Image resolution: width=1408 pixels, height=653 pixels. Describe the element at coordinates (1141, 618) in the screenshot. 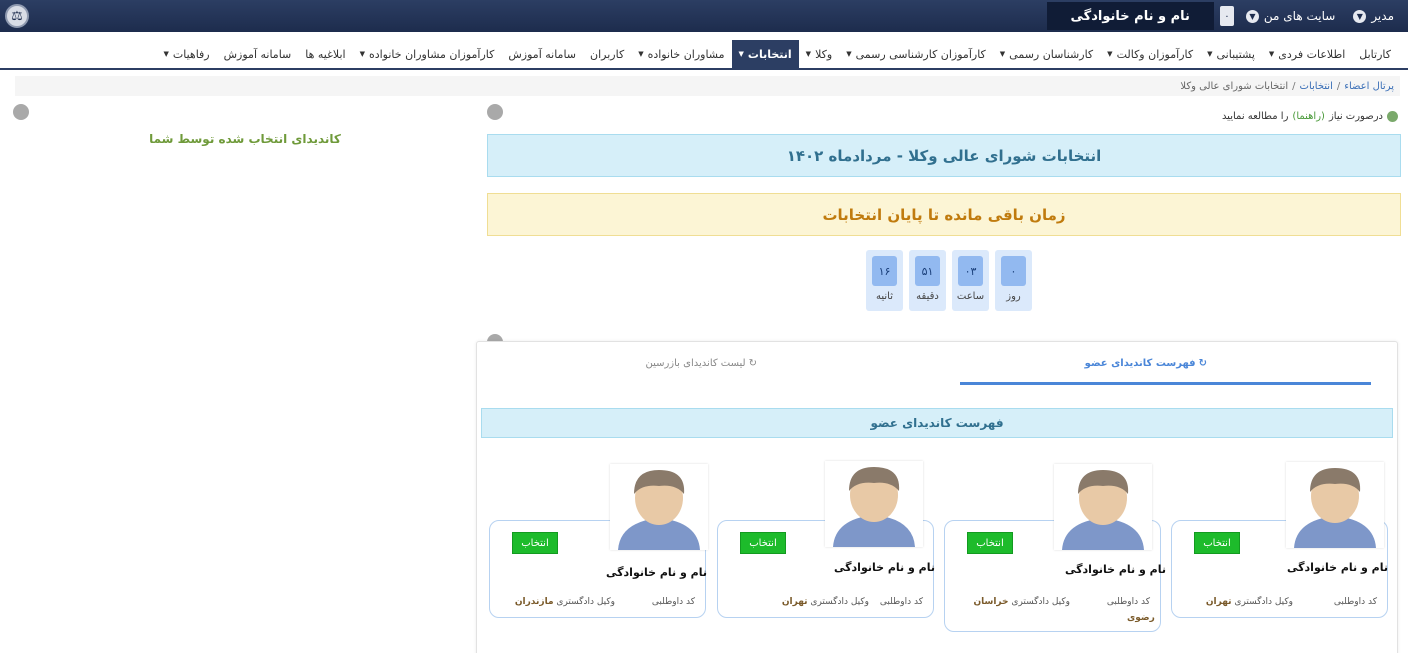

I see `court-city-extra: رضوی` at that location.